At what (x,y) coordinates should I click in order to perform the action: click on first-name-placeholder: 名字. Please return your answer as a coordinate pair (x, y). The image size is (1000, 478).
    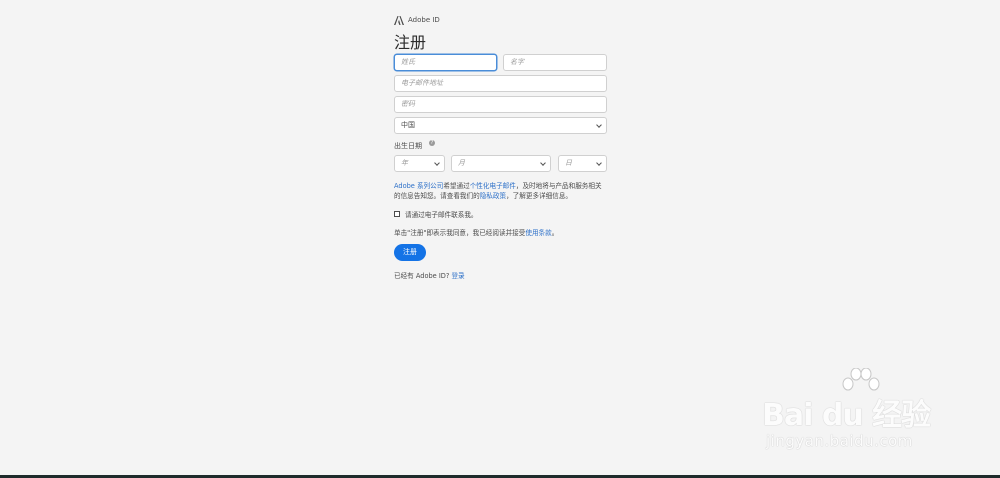
    Looking at the image, I should click on (517, 62).